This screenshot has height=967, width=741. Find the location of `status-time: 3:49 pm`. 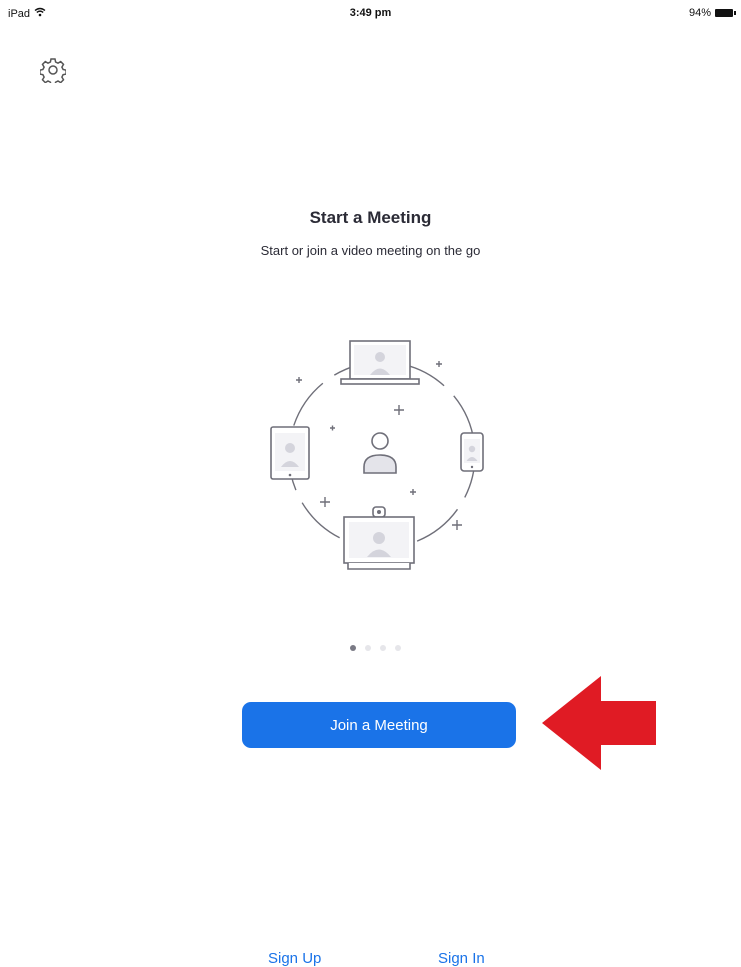

status-time: 3:49 pm is located at coordinates (370, 13).